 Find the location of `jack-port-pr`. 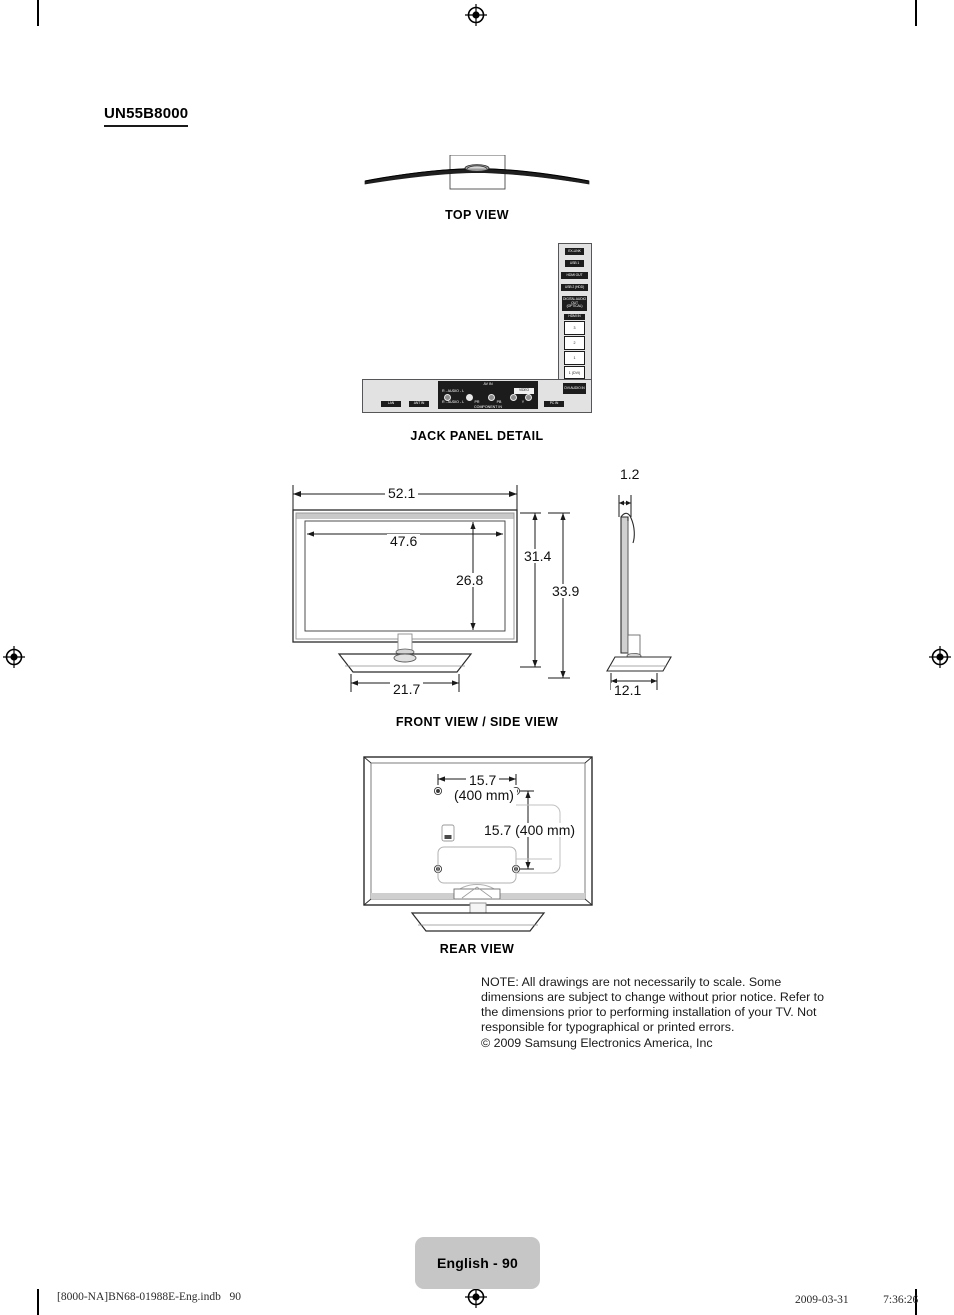

jack-port-pr is located at coordinates (491, 397).